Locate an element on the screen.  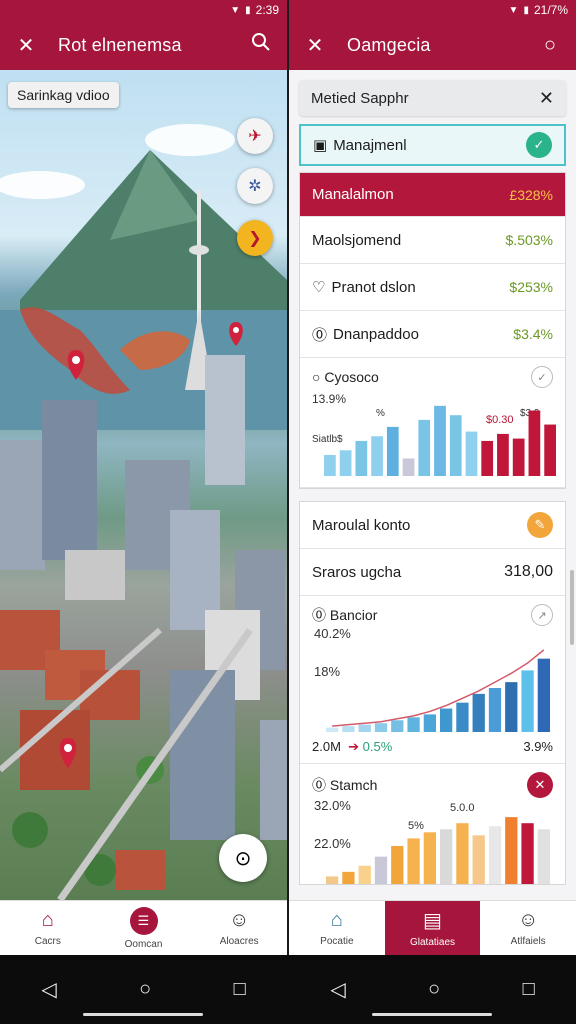
bar-line-chart is located at coordinates (438, 690).